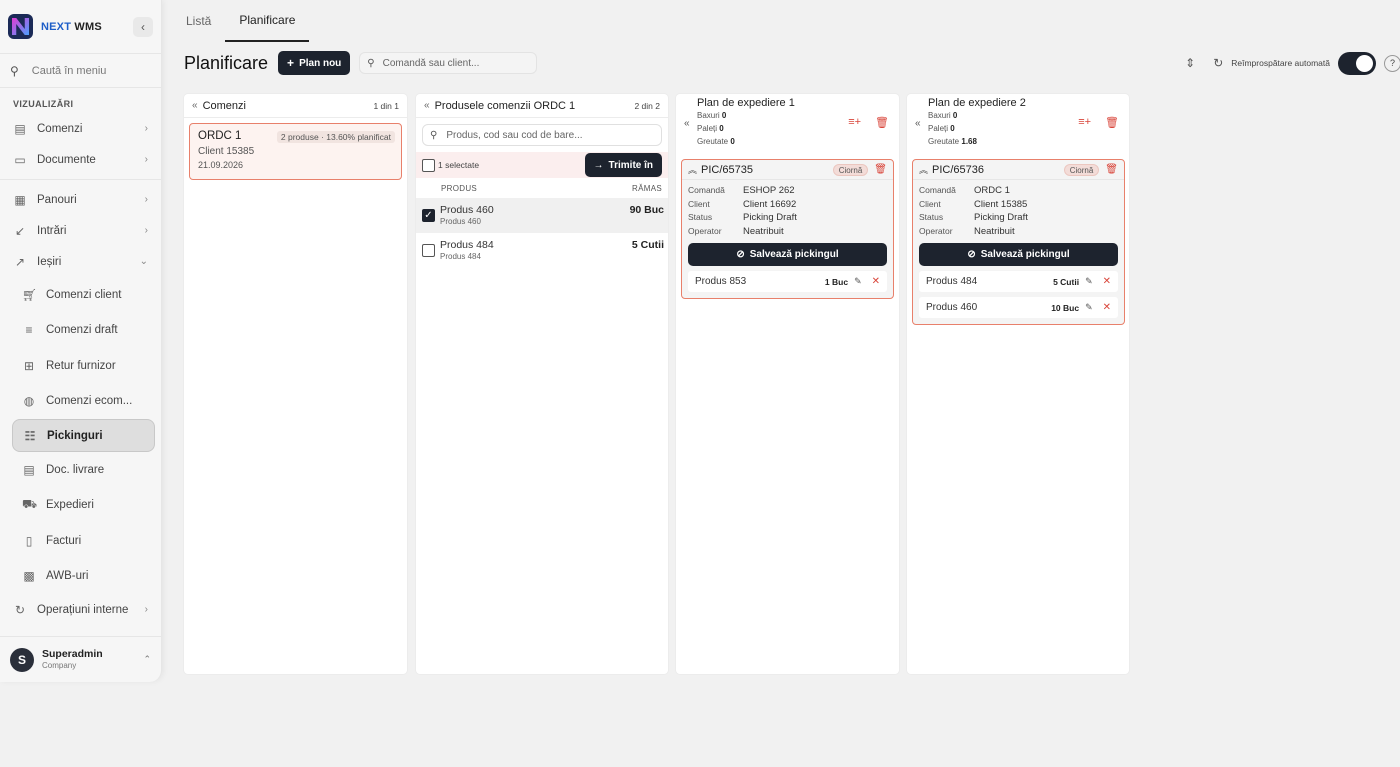  Describe the element at coordinates (386, 105) in the screenshot. I see `orders-count: 1 din 1` at that location.